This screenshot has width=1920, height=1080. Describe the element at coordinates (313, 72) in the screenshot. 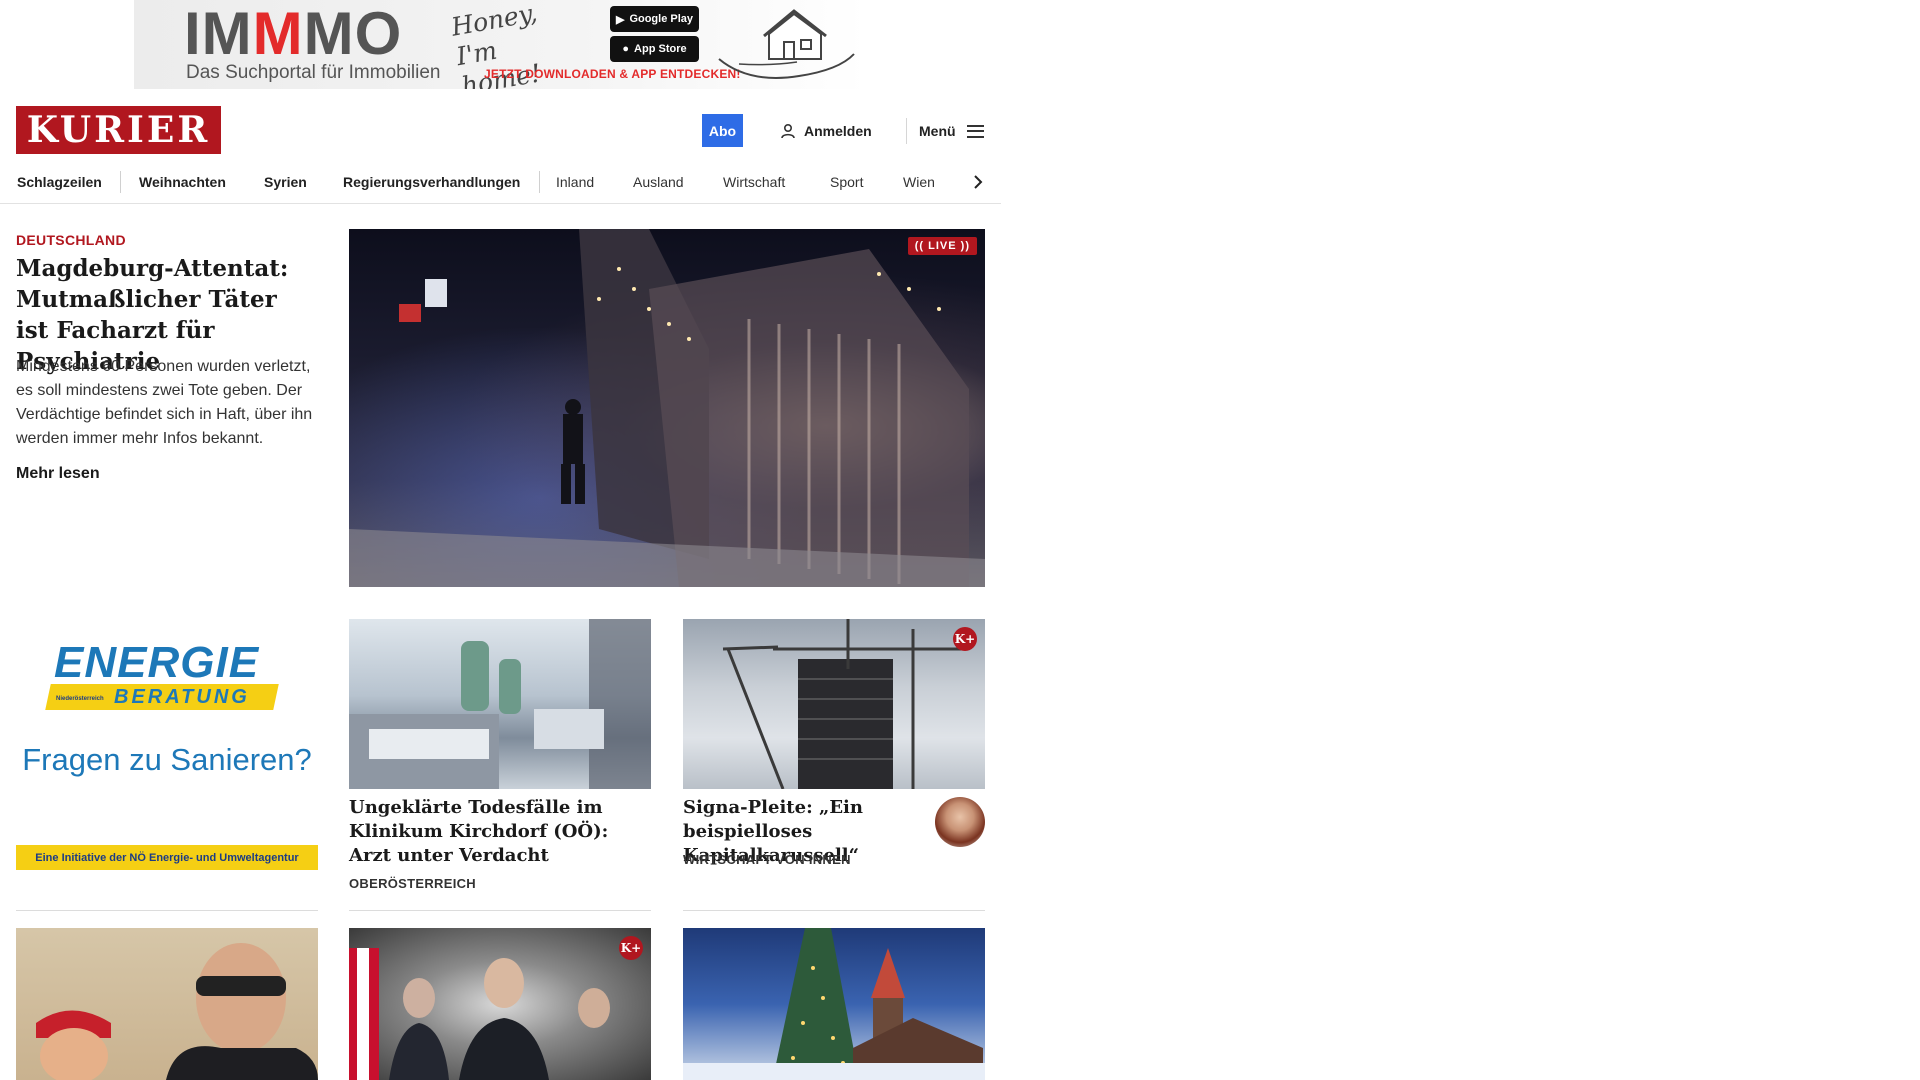

I see `ad-tagline: Das Suchportal für Immobilien` at that location.